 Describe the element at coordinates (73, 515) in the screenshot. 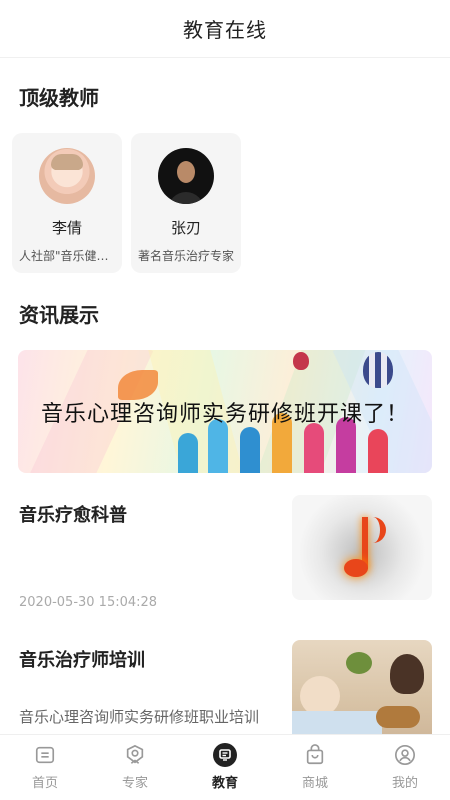

I see `news-title: 音乐疗愈科普` at that location.